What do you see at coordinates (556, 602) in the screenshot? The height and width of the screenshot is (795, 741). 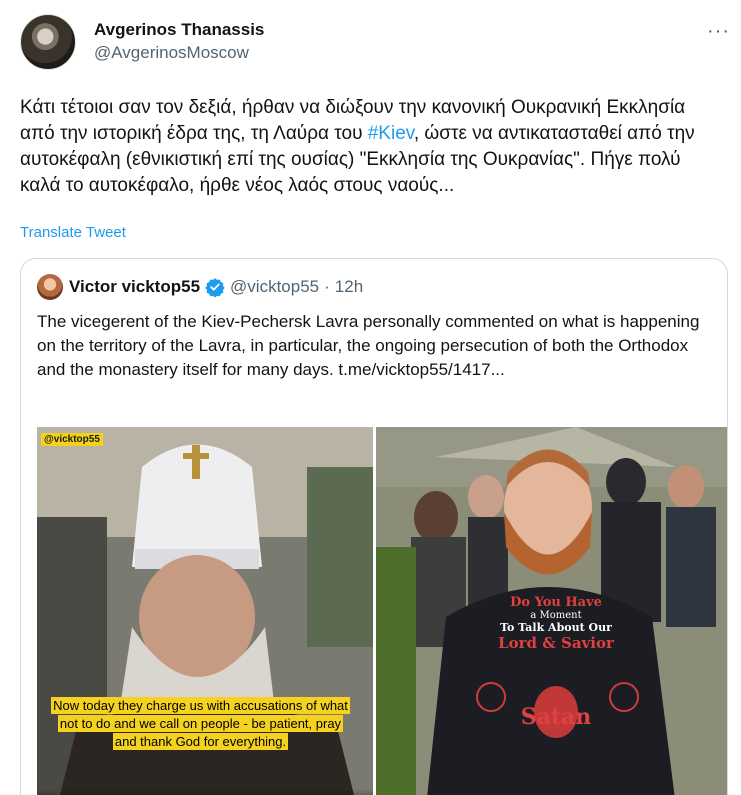 I see `shirt-line-1: Do You Have` at bounding box center [556, 602].